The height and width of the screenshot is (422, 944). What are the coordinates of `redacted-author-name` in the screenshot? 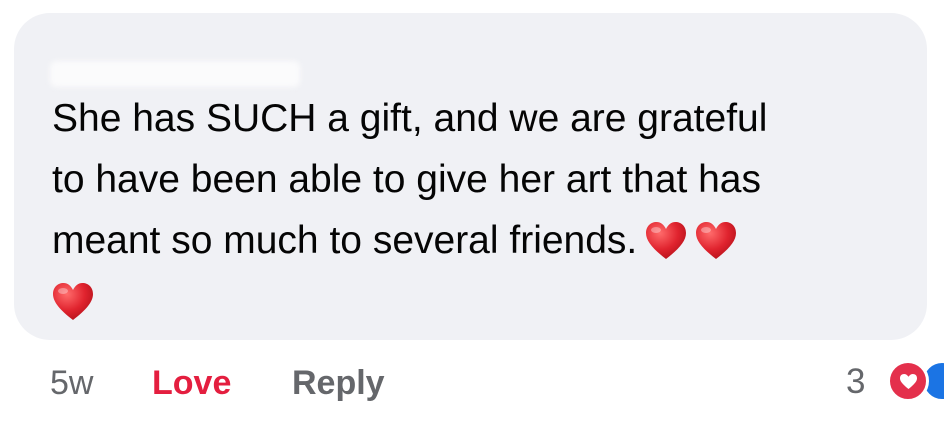 It's located at (175, 74).